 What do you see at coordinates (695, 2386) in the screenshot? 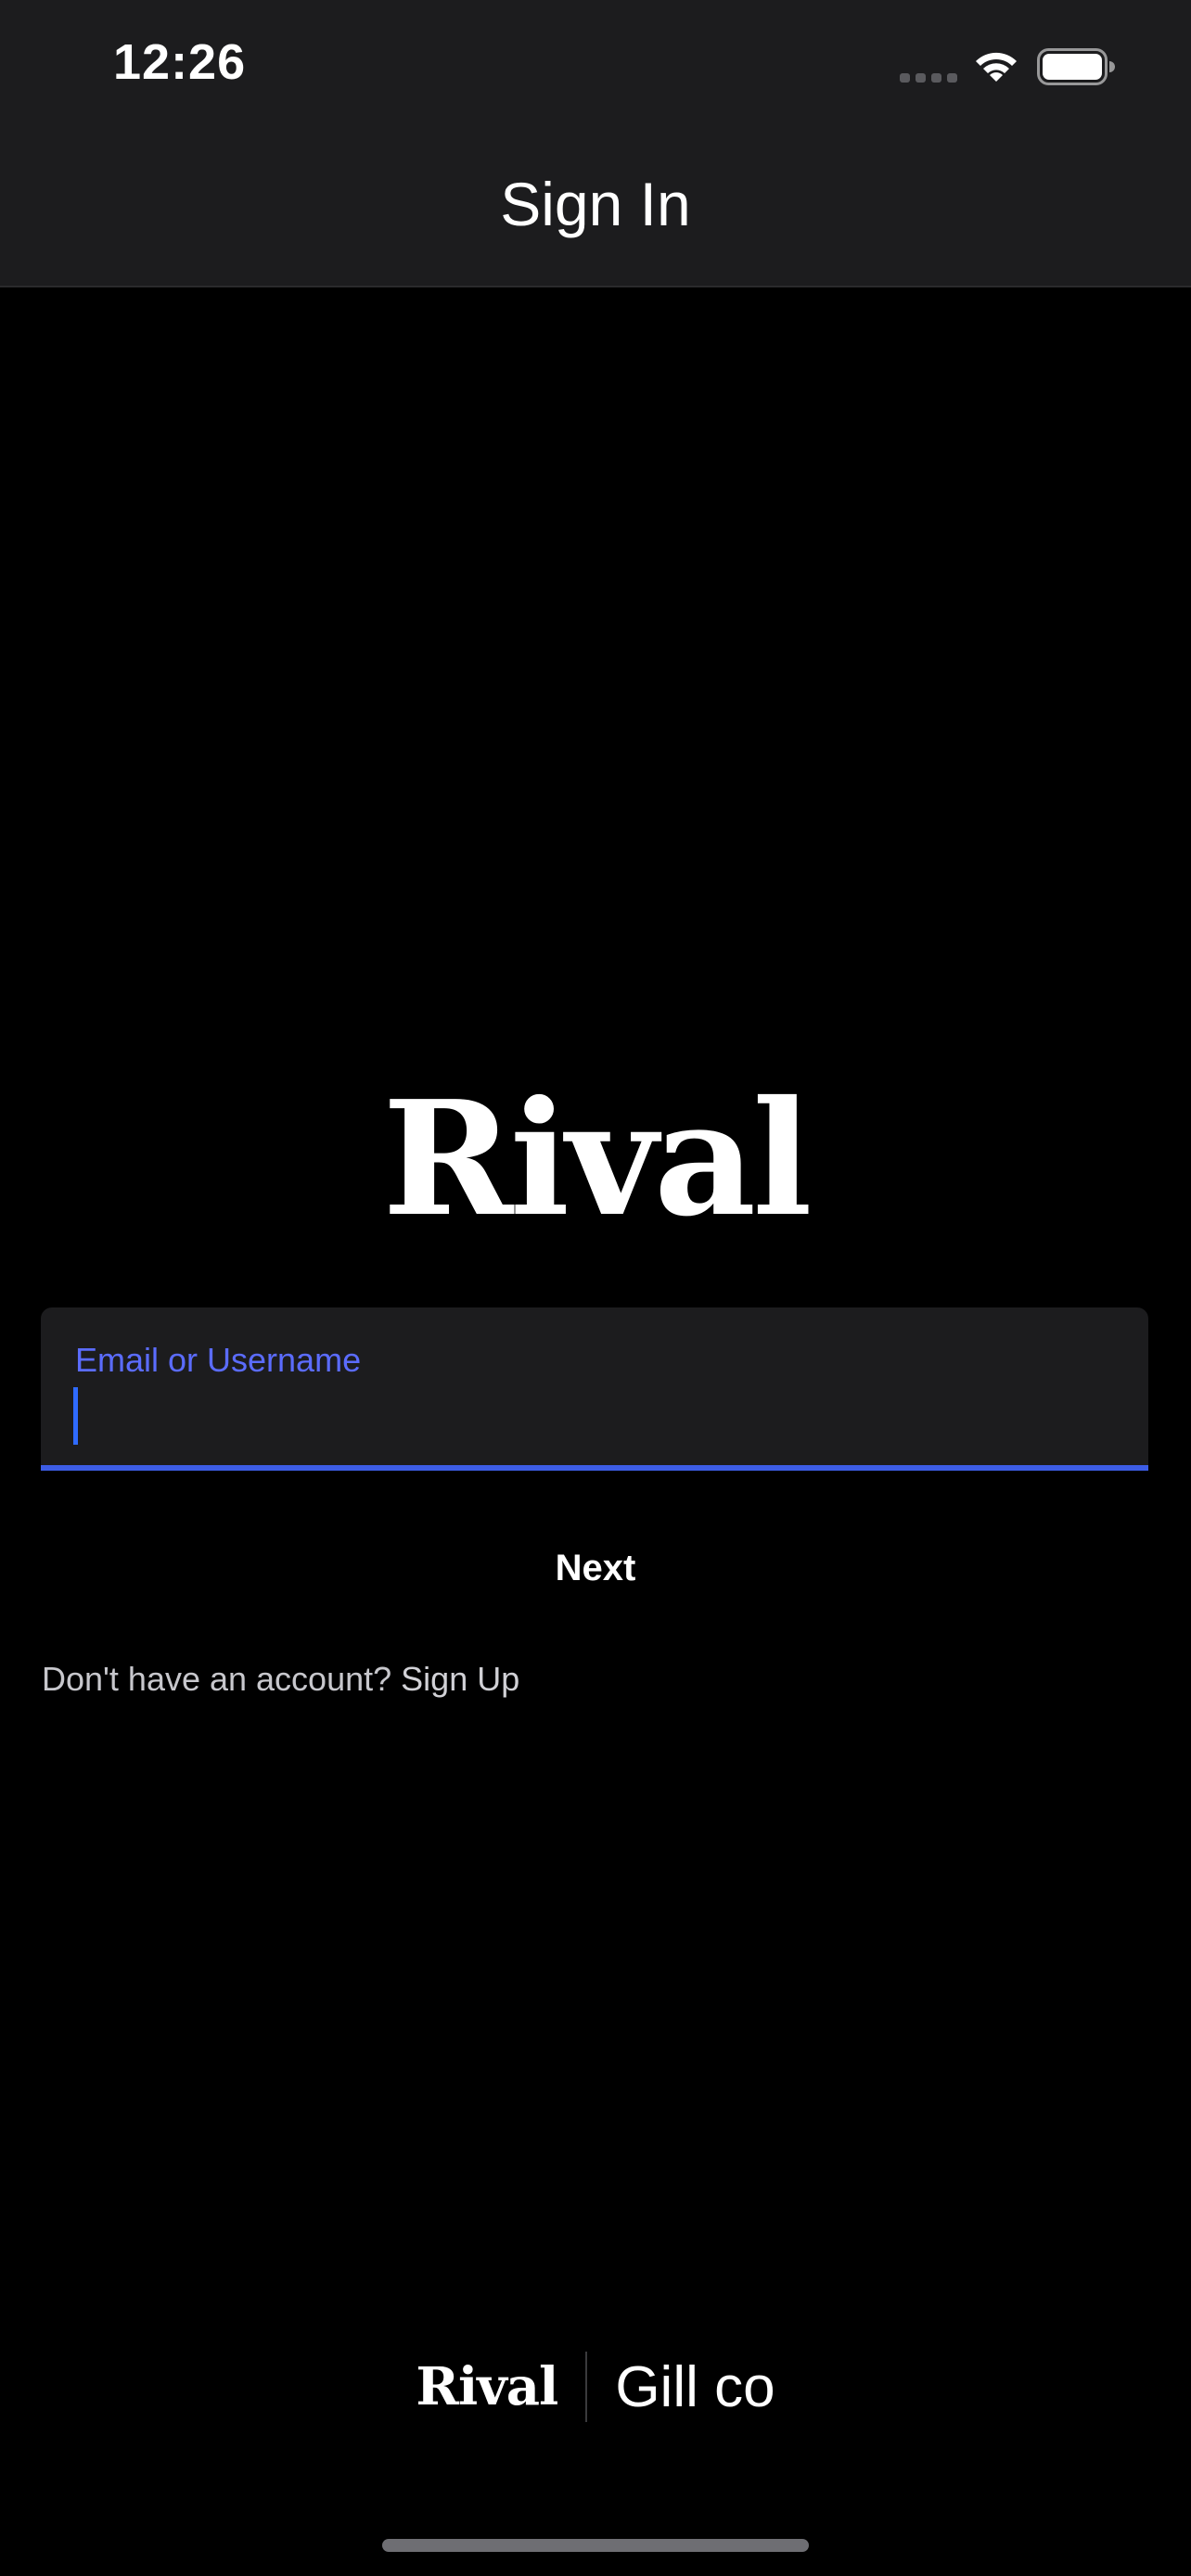
I see `footer-partner-logo: Gill co` at bounding box center [695, 2386].